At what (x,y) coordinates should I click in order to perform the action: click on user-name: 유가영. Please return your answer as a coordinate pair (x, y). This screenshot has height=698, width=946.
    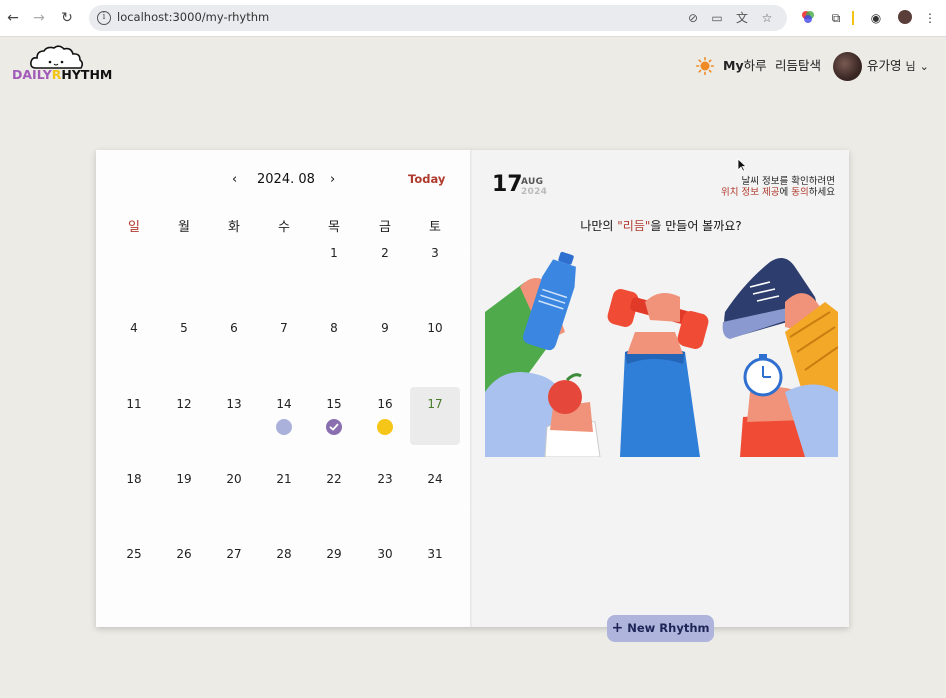
    Looking at the image, I should click on (884, 65).